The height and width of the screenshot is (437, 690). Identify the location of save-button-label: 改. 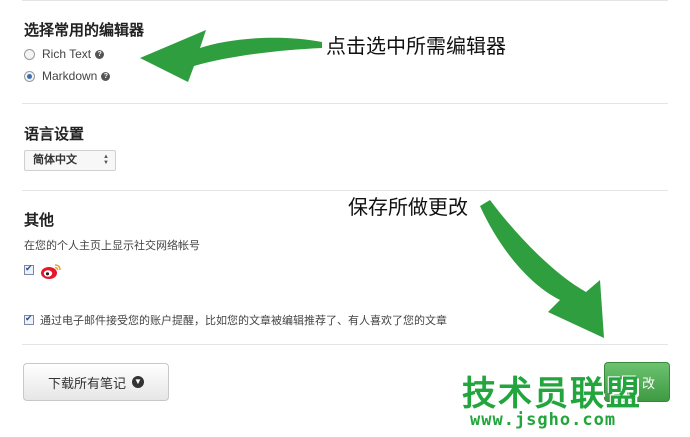
(648, 383).